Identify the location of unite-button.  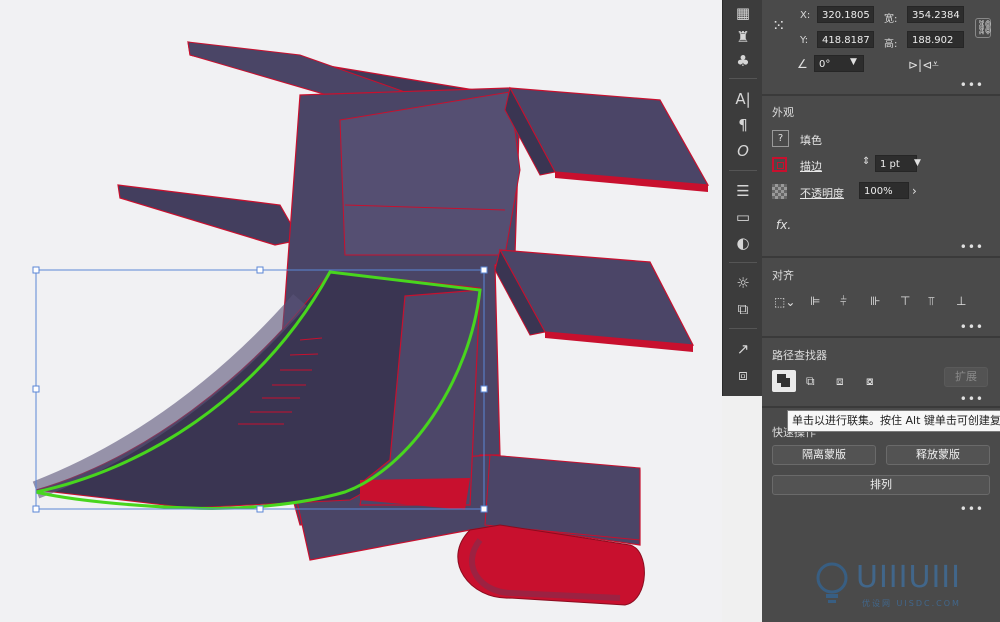
(784, 381).